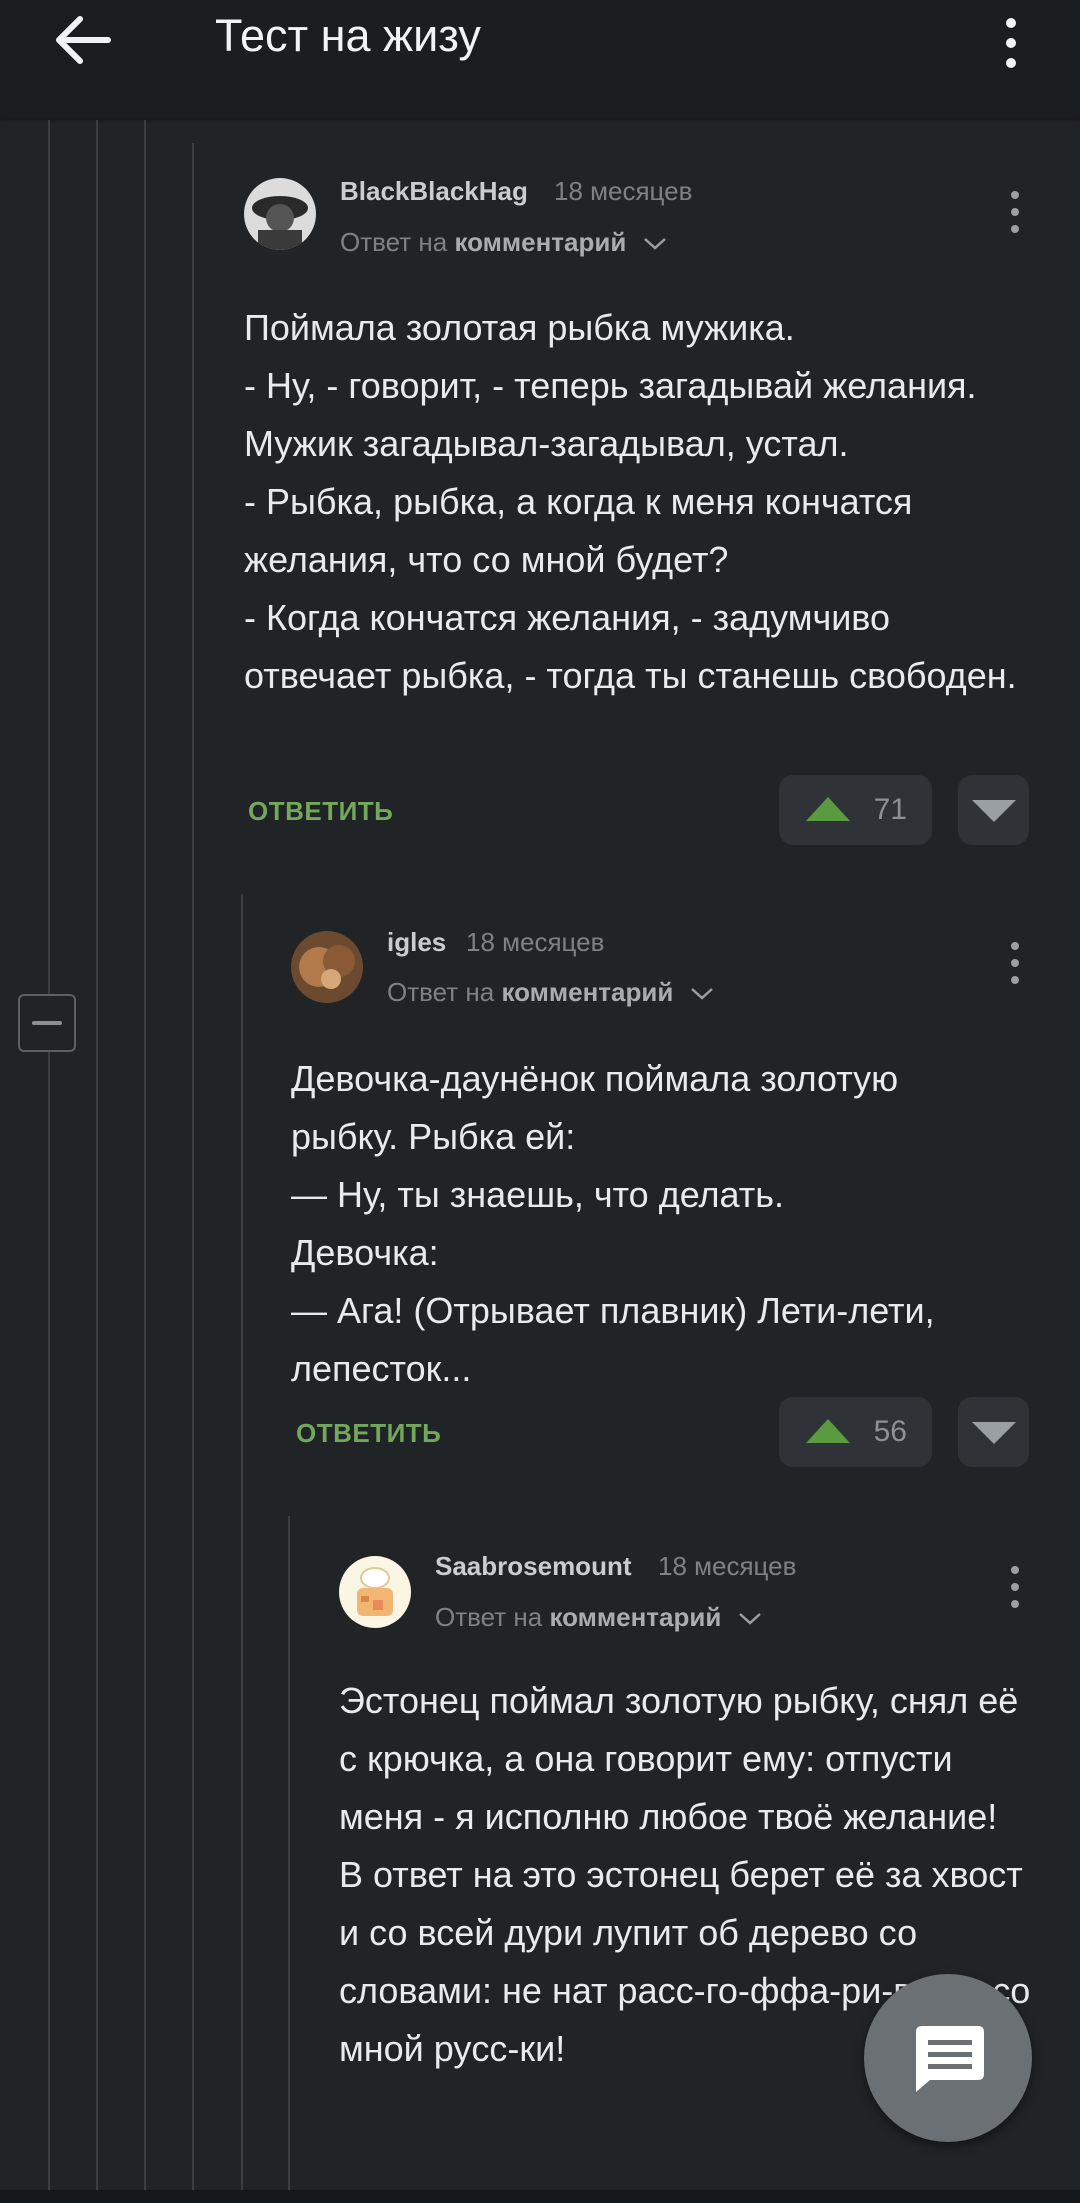 The image size is (1080, 2203). I want to click on comment-icon, so click(950, 2059).